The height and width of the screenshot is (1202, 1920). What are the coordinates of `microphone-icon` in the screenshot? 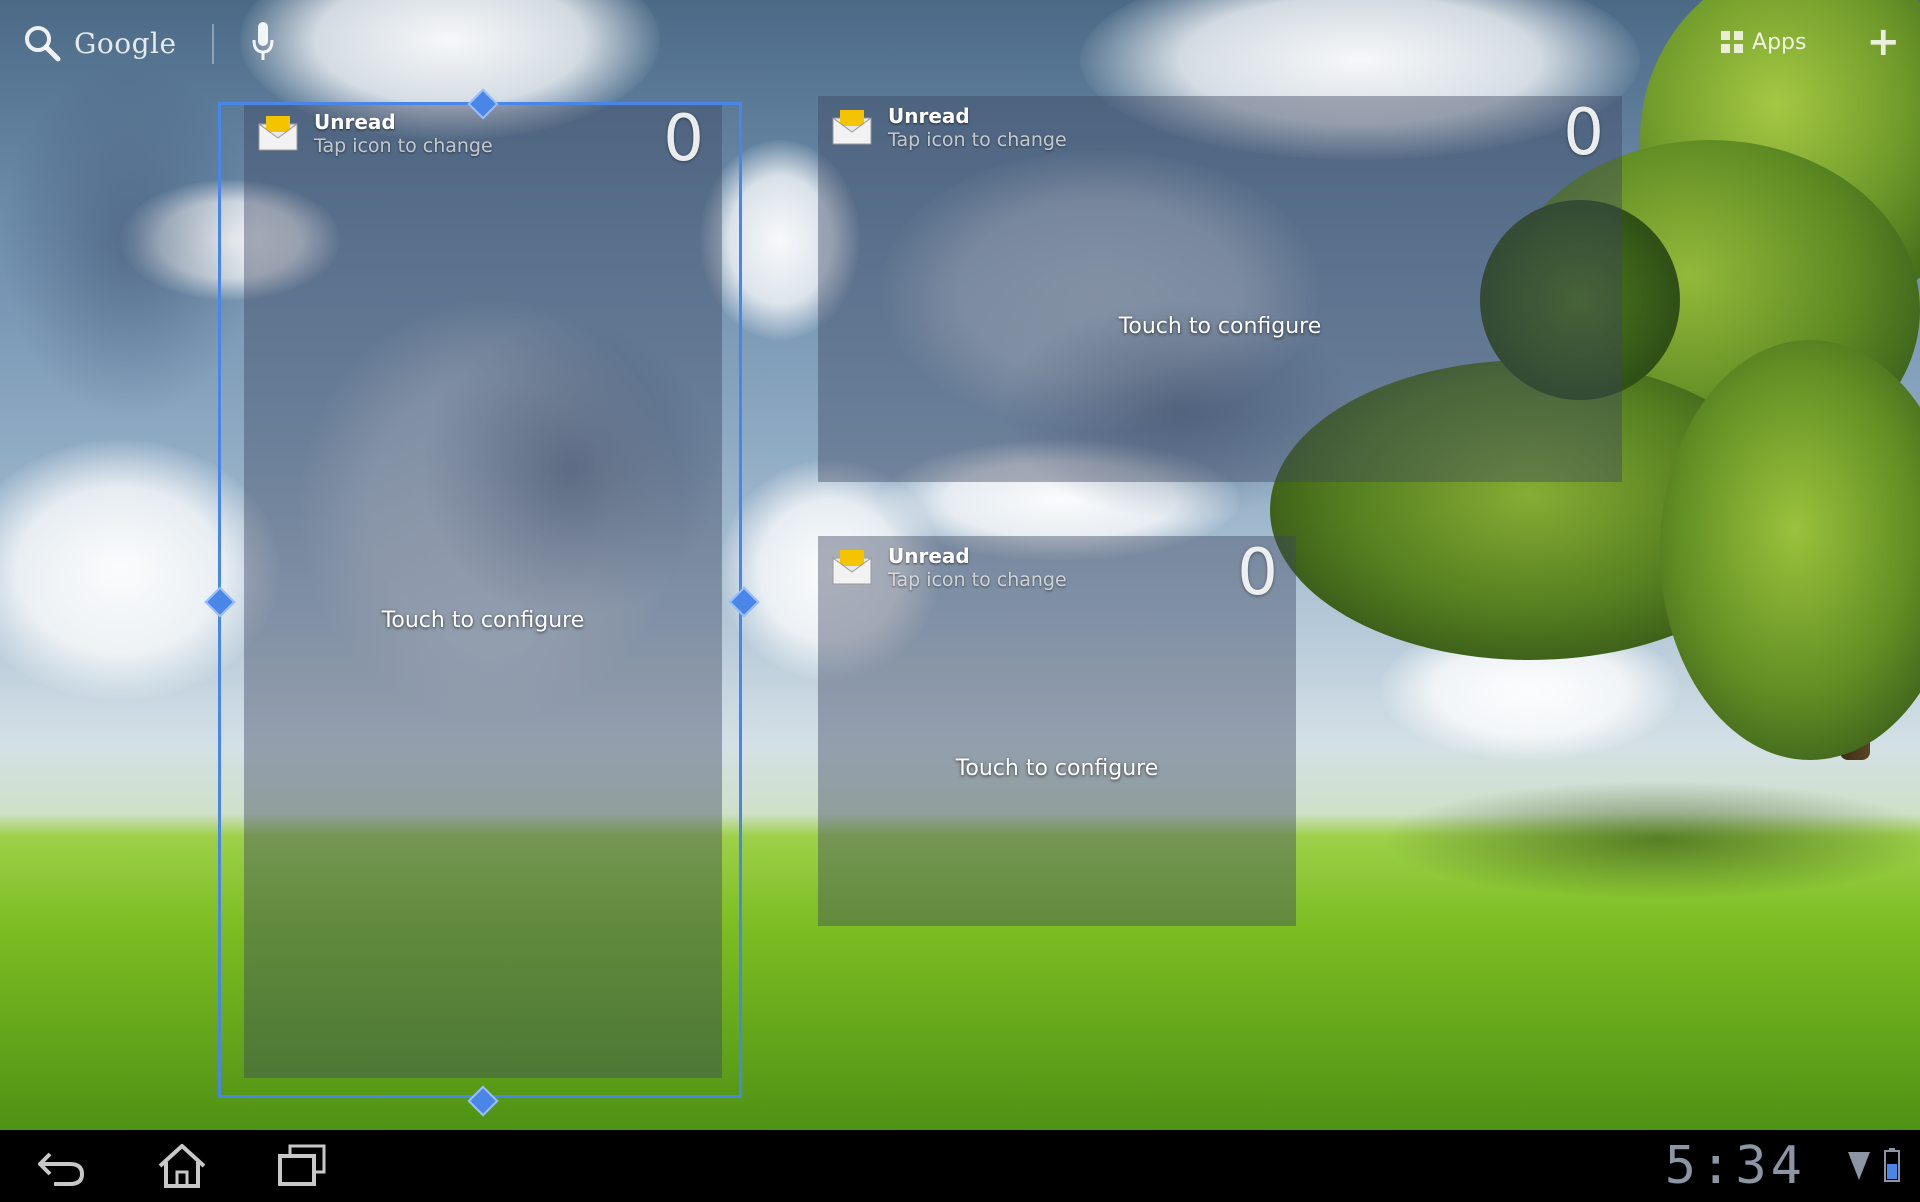 It's located at (263, 41).